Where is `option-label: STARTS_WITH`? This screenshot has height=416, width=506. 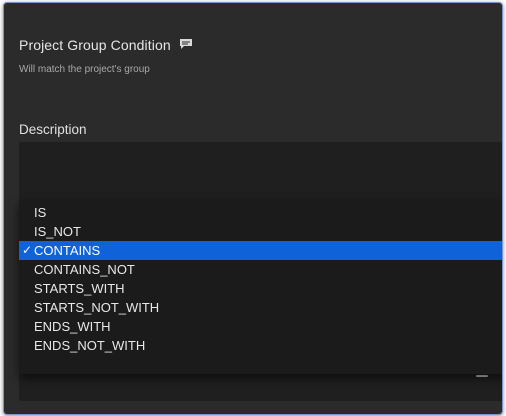 option-label: STARTS_WITH is located at coordinates (79, 288).